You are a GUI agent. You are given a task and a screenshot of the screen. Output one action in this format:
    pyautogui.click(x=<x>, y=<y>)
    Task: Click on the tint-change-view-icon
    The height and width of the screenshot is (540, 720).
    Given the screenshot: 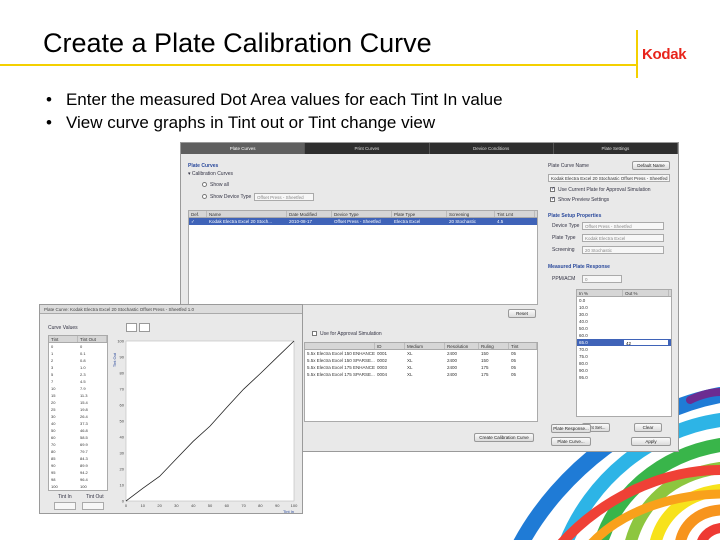 What is the action you would take?
    pyautogui.click(x=144, y=327)
    